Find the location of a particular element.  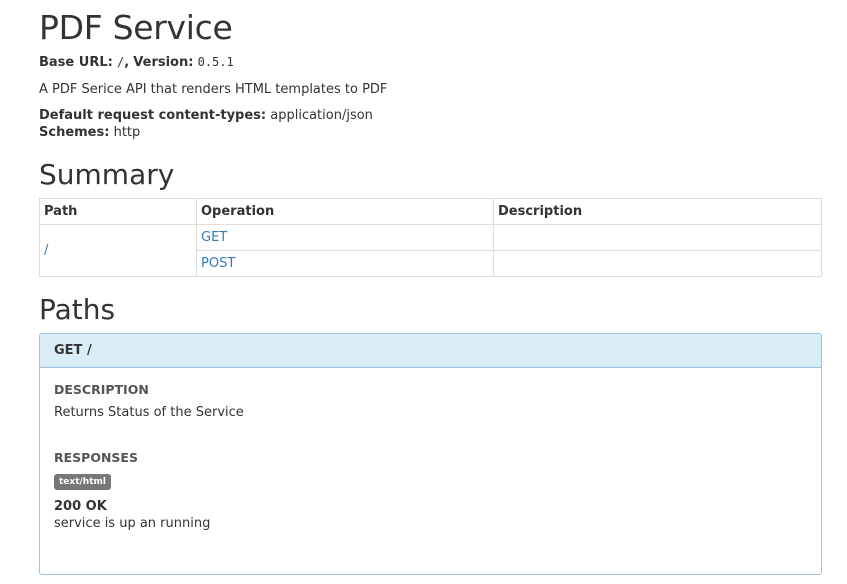

summary-table: Path Operation Description / GET POST is located at coordinates (430, 237).